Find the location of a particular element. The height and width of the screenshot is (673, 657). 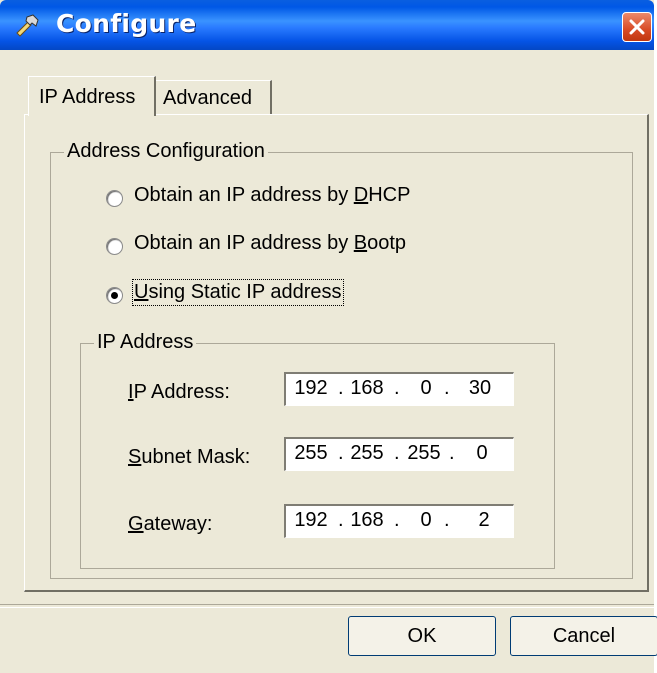

tab-ip-address: IP Address is located at coordinates (92, 96).